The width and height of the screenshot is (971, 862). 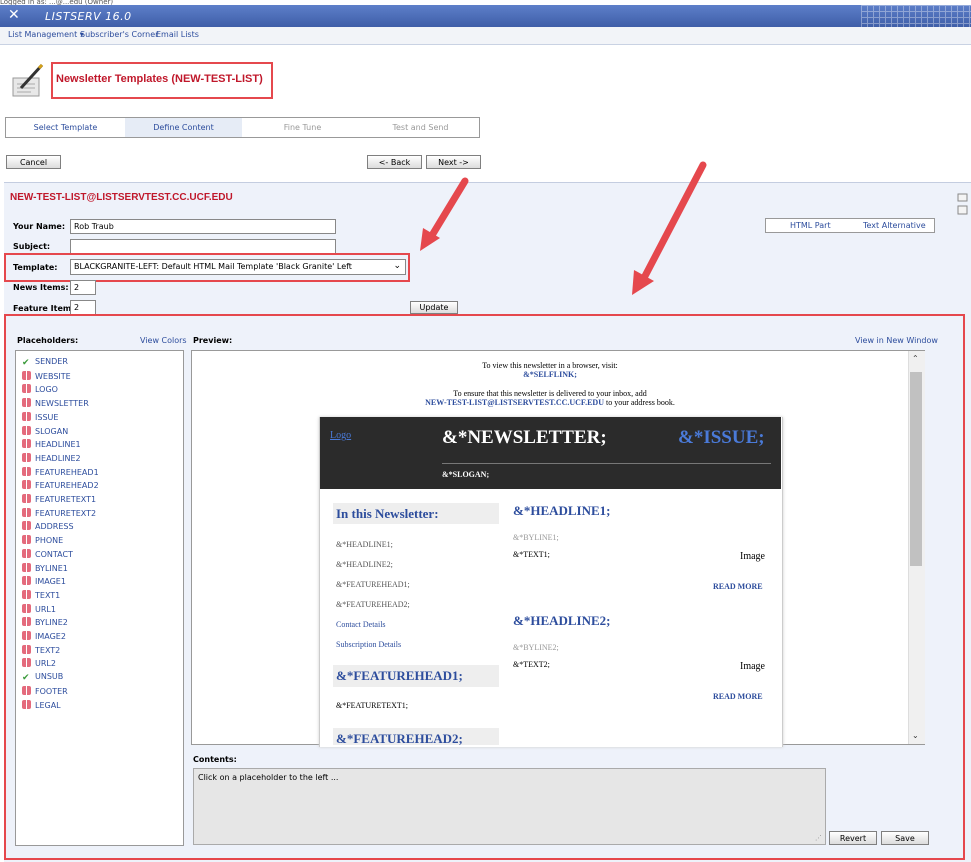 I want to click on view-colors-link: View Colors, so click(x=163, y=340).